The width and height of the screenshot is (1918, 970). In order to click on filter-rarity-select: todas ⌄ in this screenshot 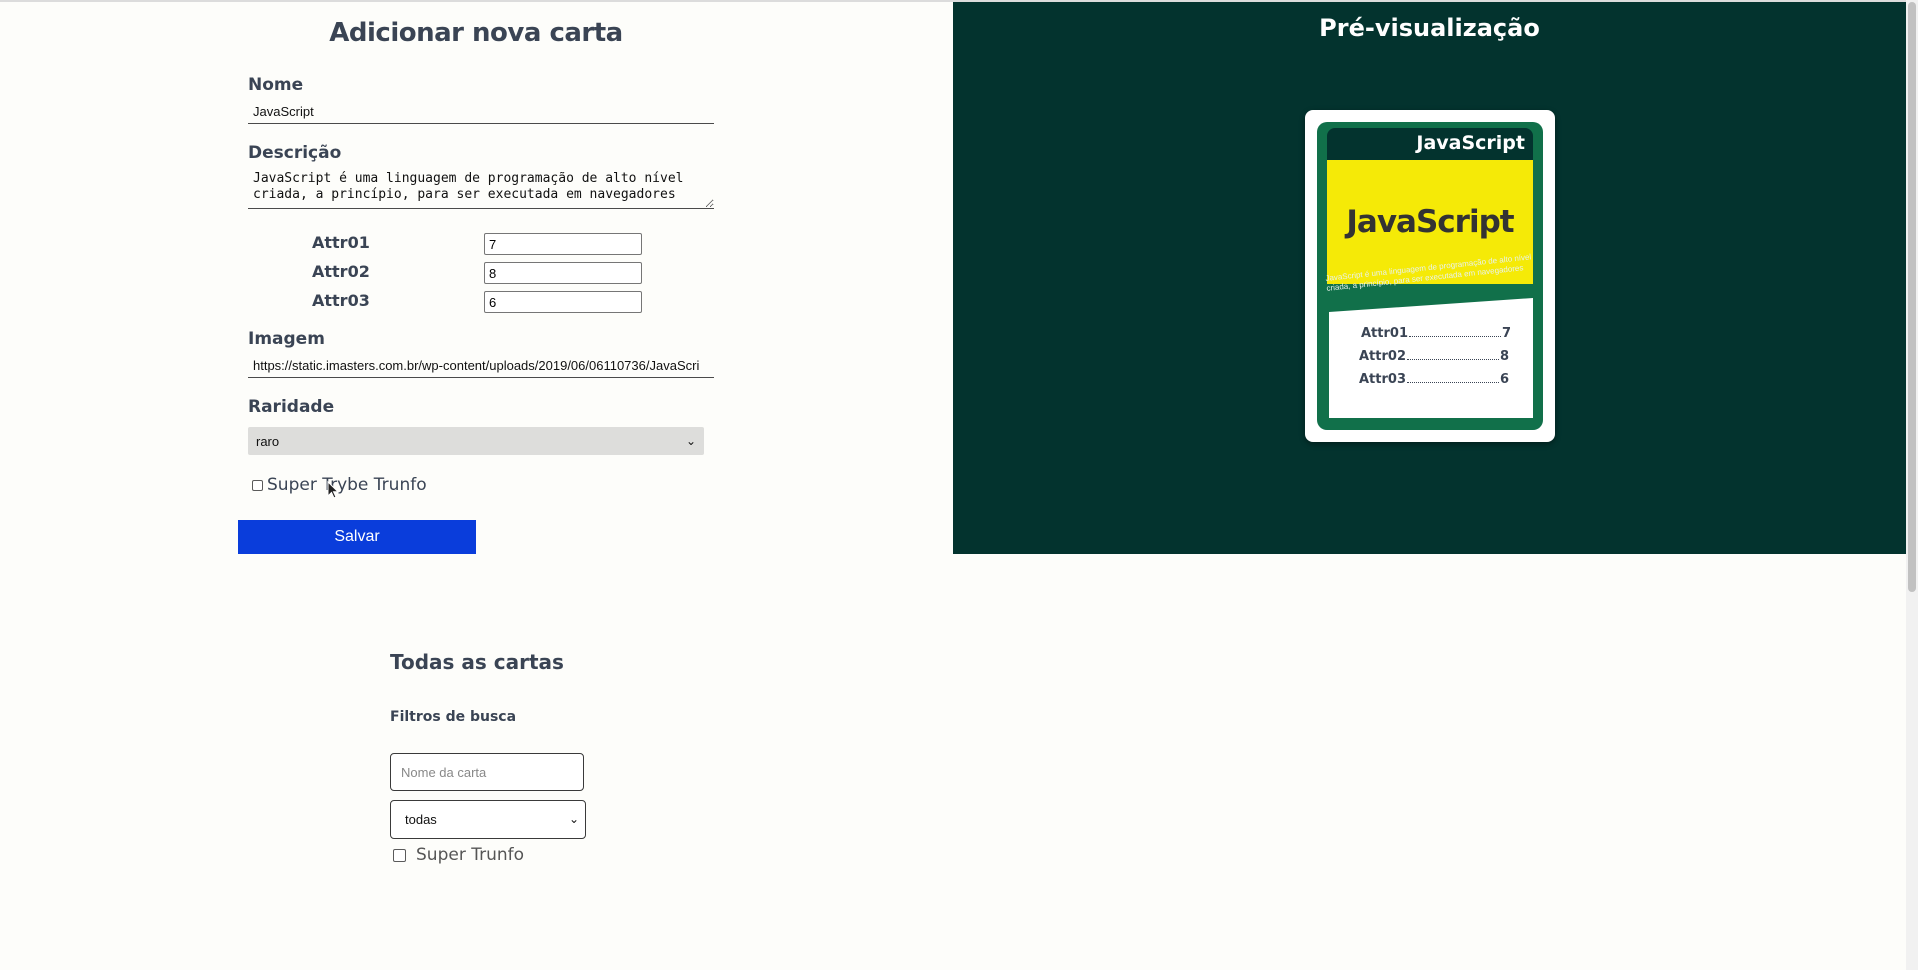, I will do `click(488, 819)`.